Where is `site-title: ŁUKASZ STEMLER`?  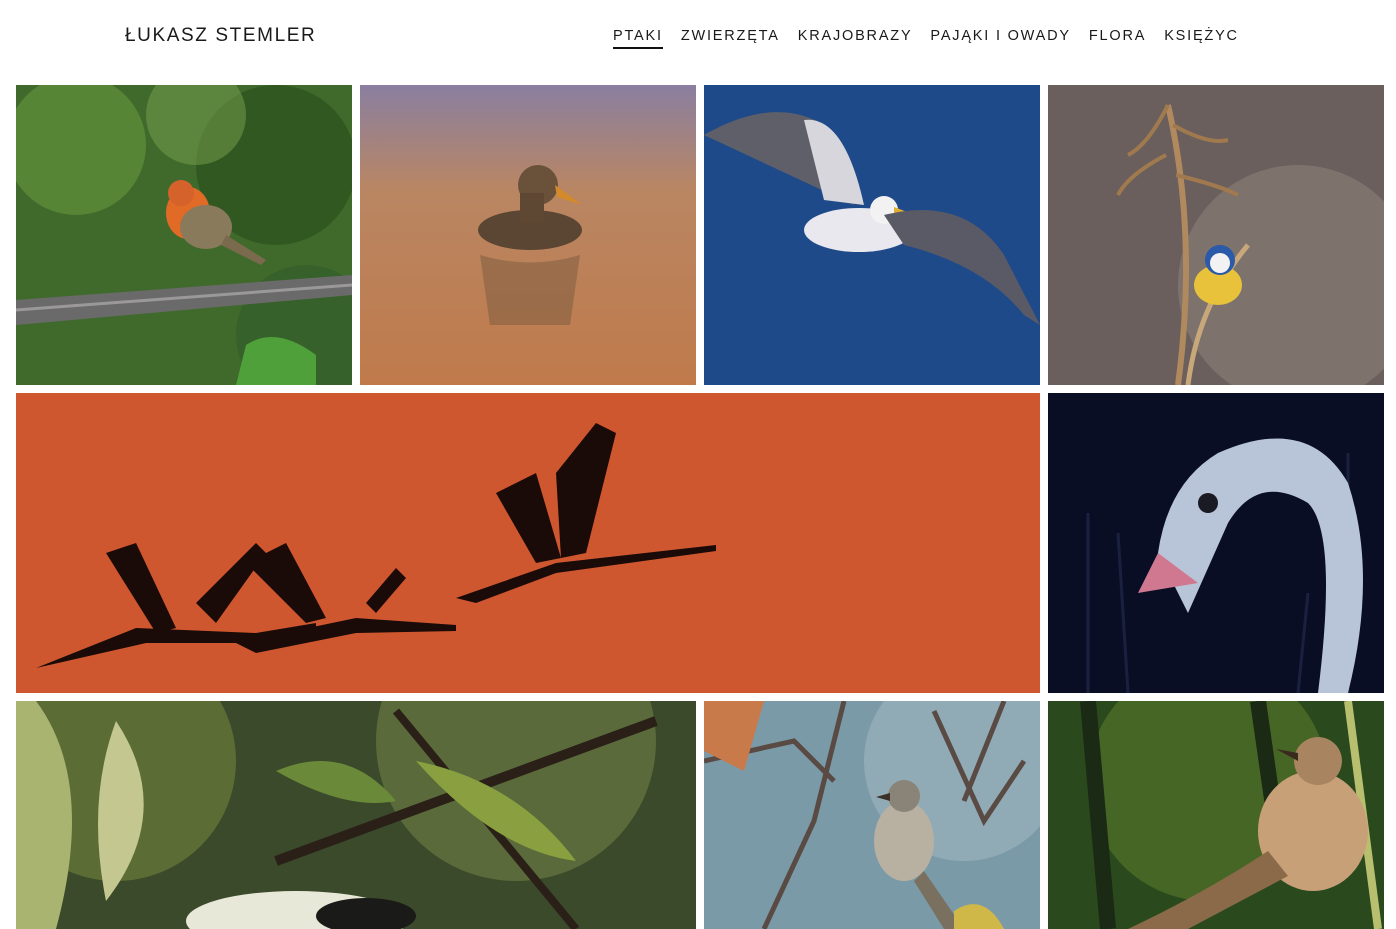
site-title: ŁUKASZ STEMLER is located at coordinates (220, 36).